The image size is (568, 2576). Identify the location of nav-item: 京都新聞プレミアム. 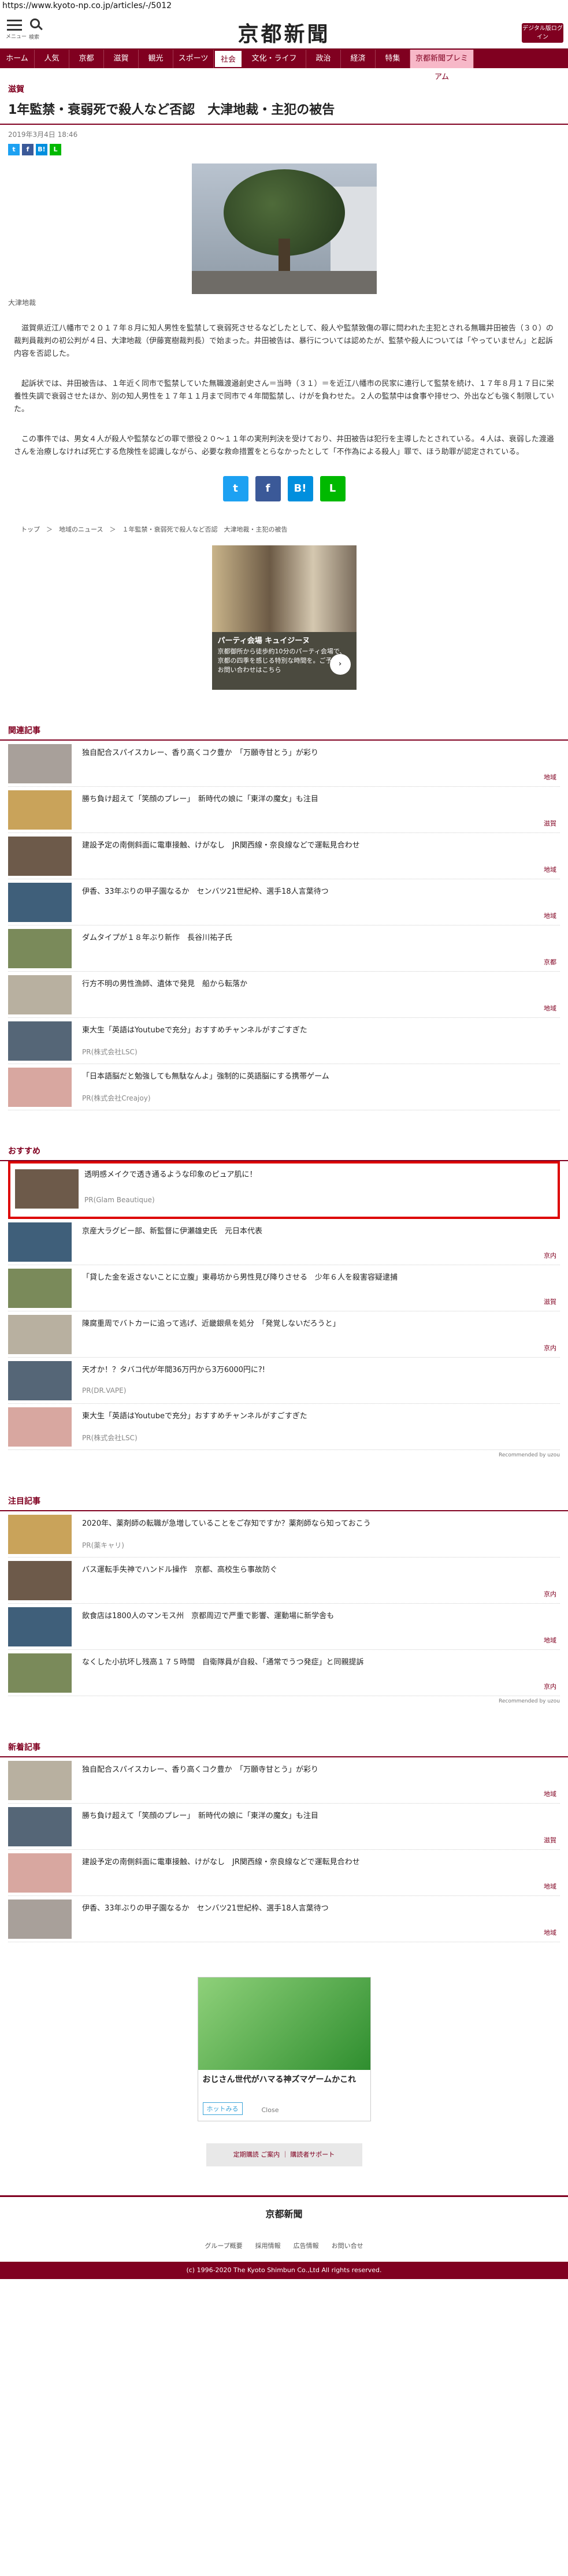
(442, 65).